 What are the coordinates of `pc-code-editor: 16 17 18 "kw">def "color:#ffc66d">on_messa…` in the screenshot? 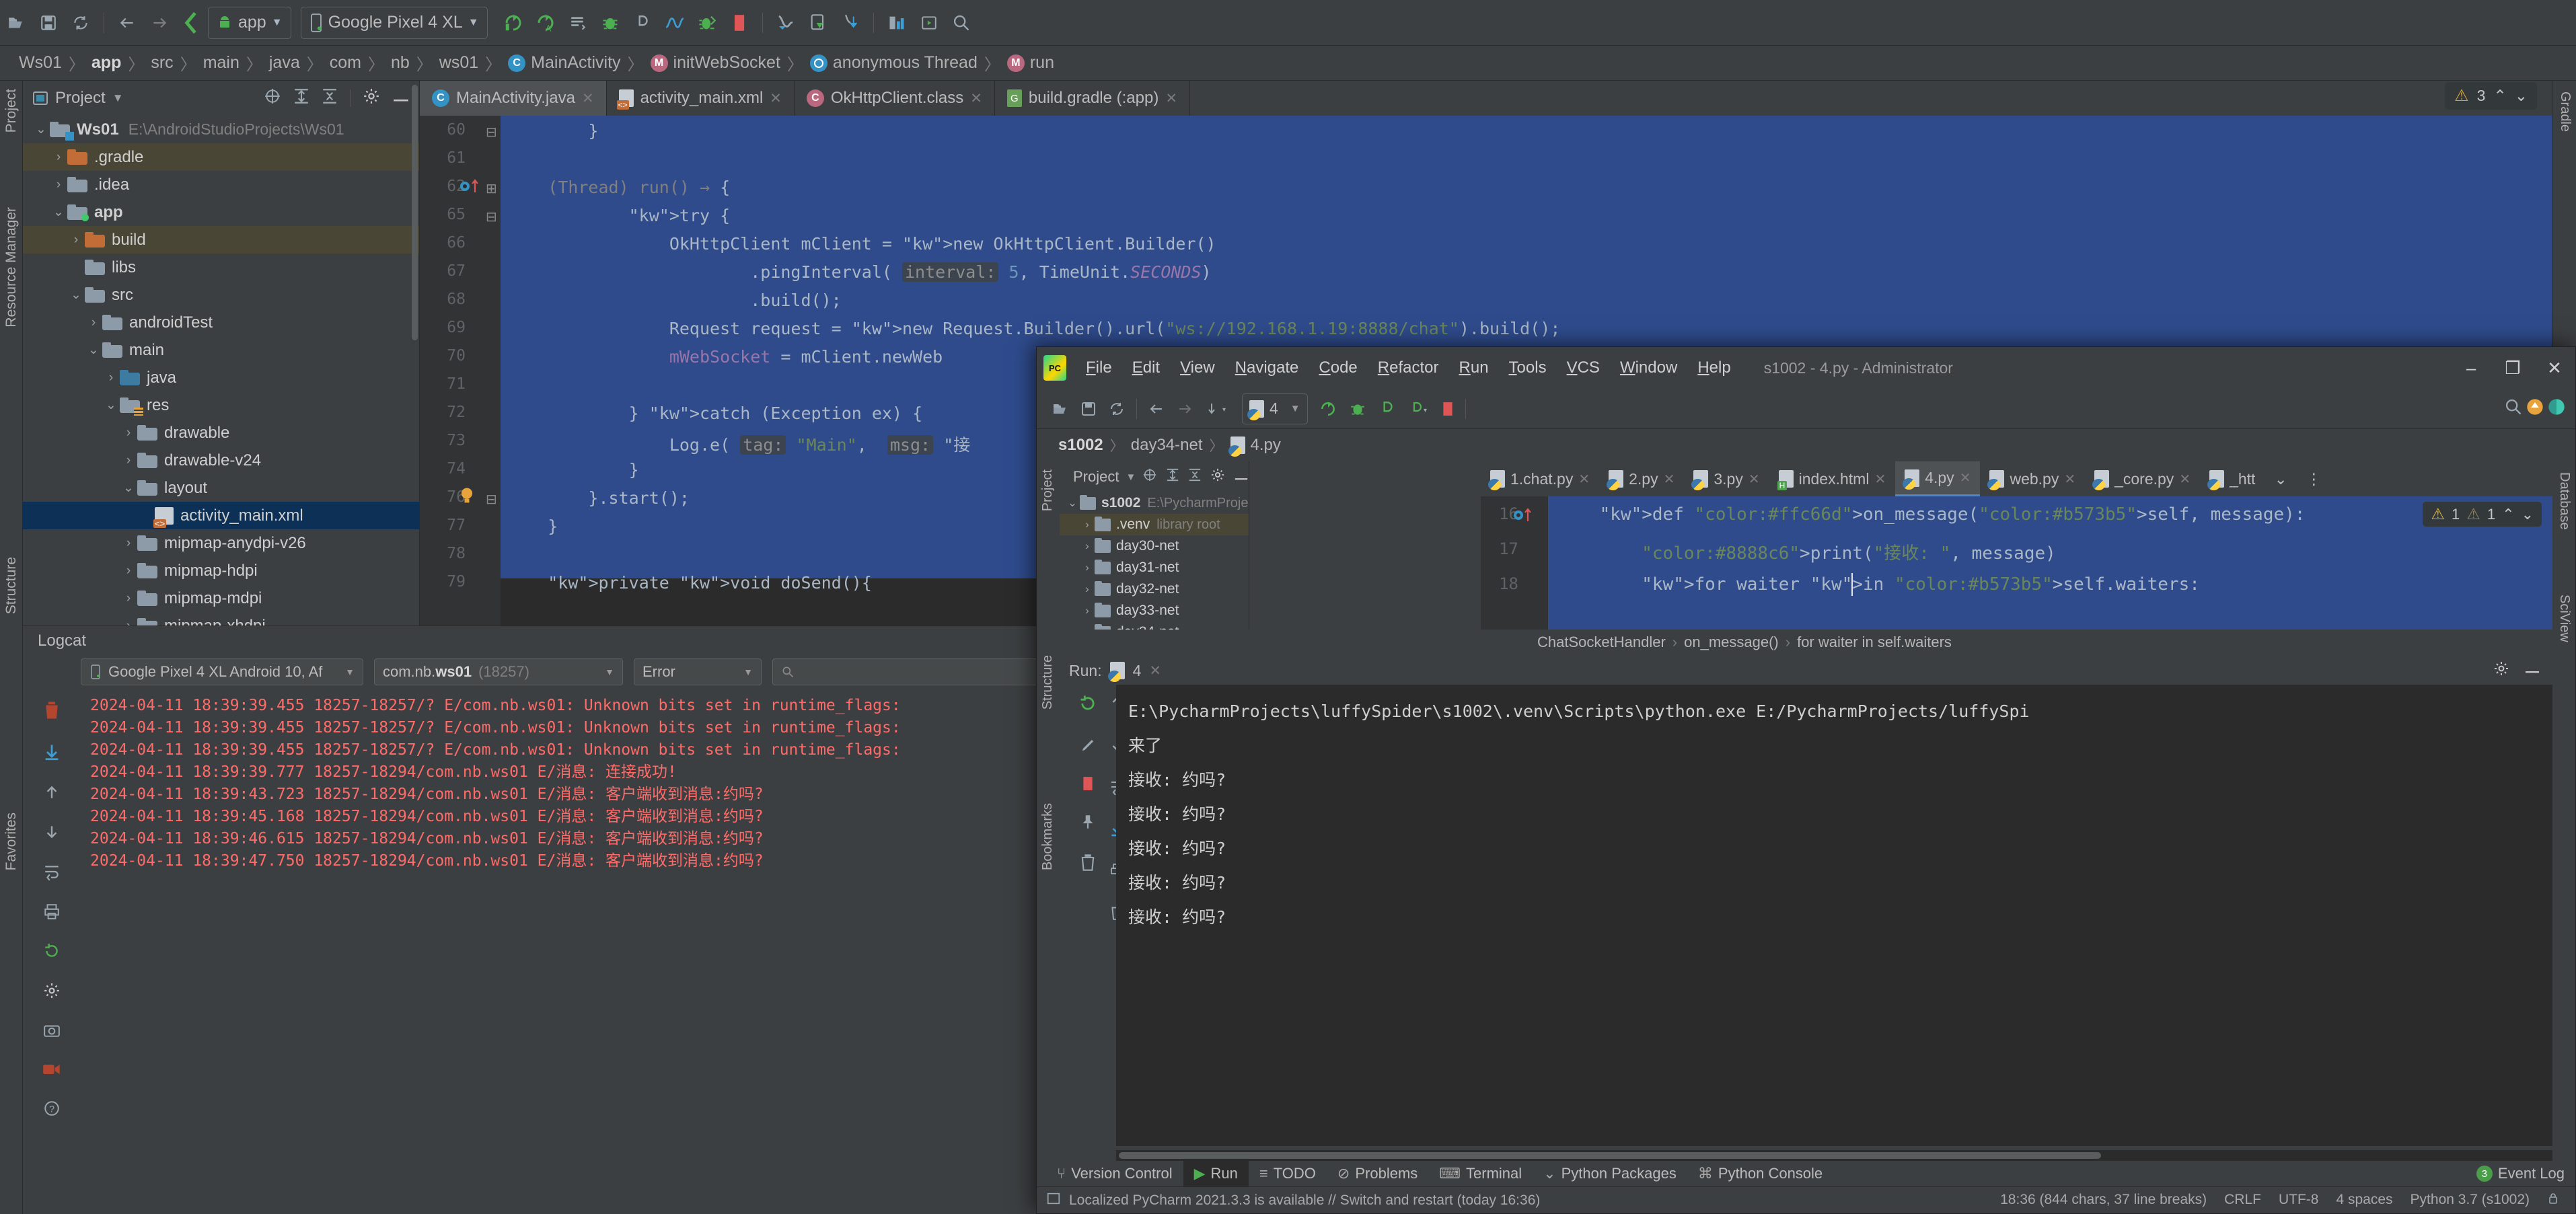 It's located at (2017, 563).